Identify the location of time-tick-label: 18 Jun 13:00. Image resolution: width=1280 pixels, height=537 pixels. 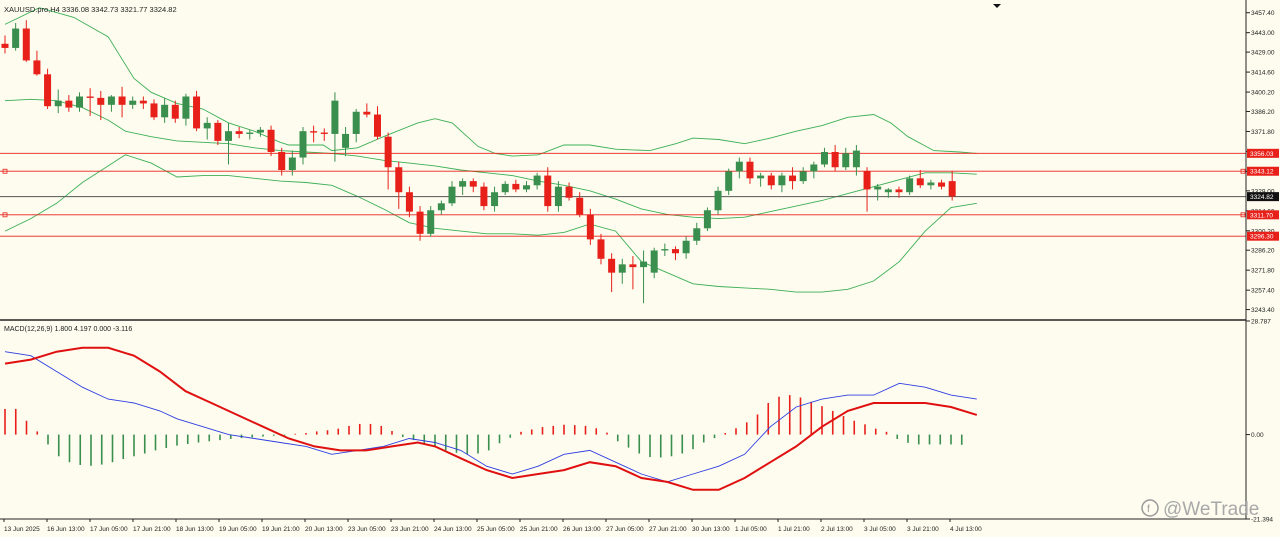
(195, 529).